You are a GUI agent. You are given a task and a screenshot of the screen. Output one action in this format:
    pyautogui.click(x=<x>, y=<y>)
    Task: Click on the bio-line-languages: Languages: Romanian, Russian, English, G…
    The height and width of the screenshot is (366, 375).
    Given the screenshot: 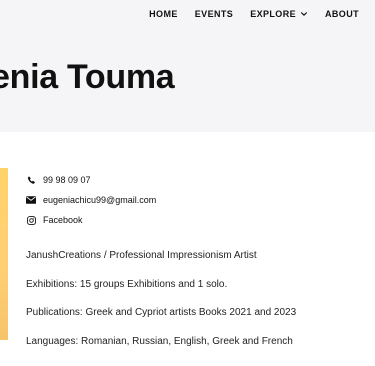 What is the action you would take?
    pyautogui.click(x=159, y=341)
    